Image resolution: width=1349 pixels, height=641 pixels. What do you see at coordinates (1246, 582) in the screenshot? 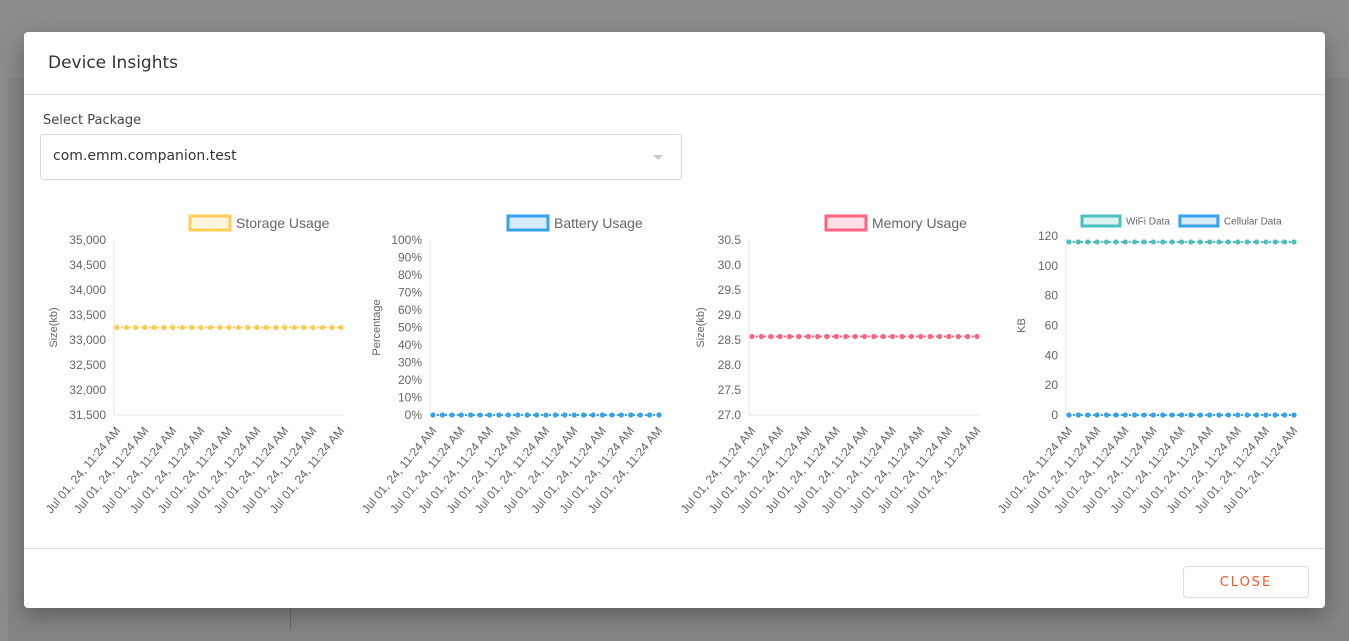
I see `close-button: CLOSE` at bounding box center [1246, 582].